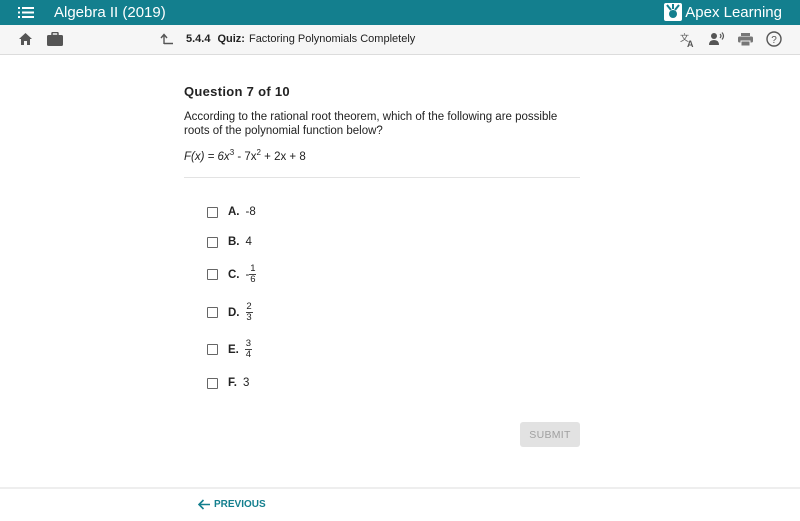 The image size is (800, 521). What do you see at coordinates (240, 504) in the screenshot?
I see `previous-label: PREVIOUS` at bounding box center [240, 504].